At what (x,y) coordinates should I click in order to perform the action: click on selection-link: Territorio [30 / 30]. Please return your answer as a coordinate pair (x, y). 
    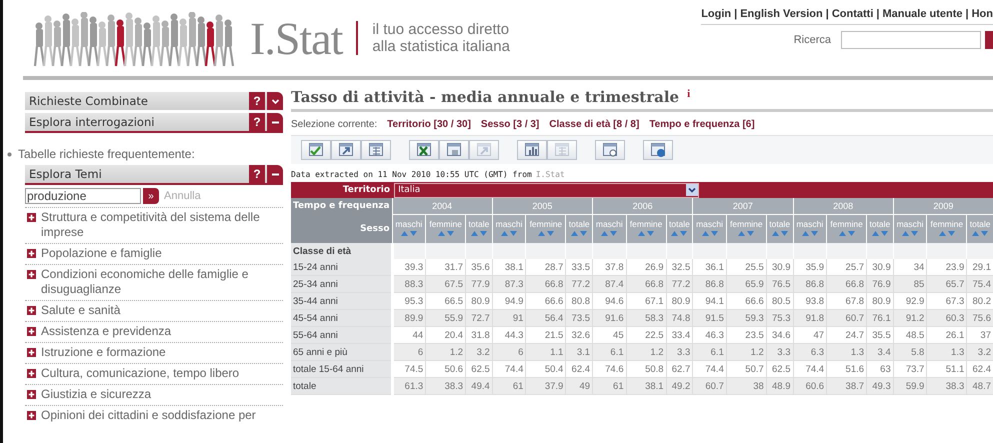
    Looking at the image, I should click on (429, 124).